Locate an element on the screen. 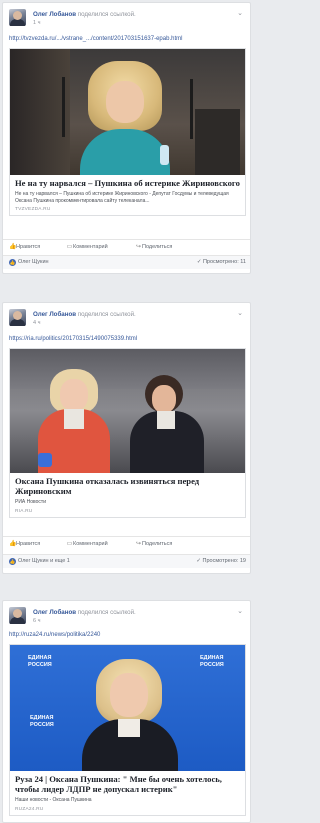 The height and width of the screenshot is (823, 320). shared-url: http://ruza24.ru/news/politika/2240 is located at coordinates (54, 635).